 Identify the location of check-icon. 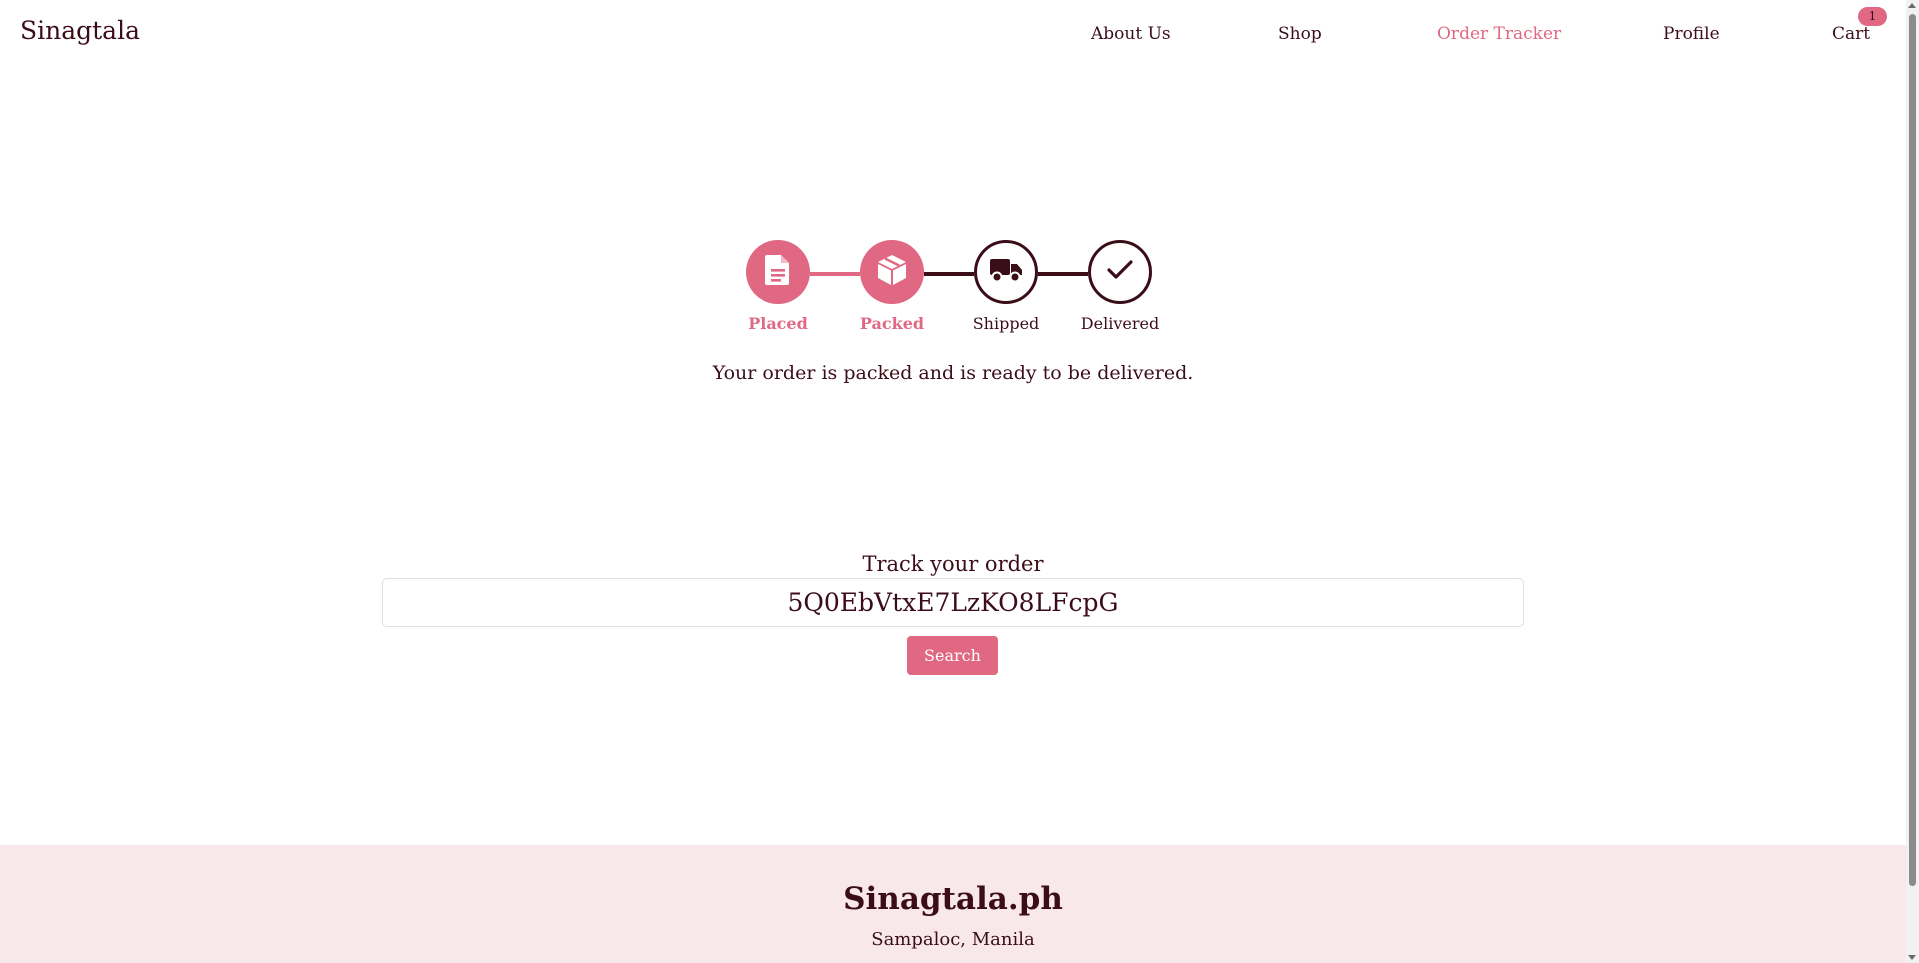
(1120, 272).